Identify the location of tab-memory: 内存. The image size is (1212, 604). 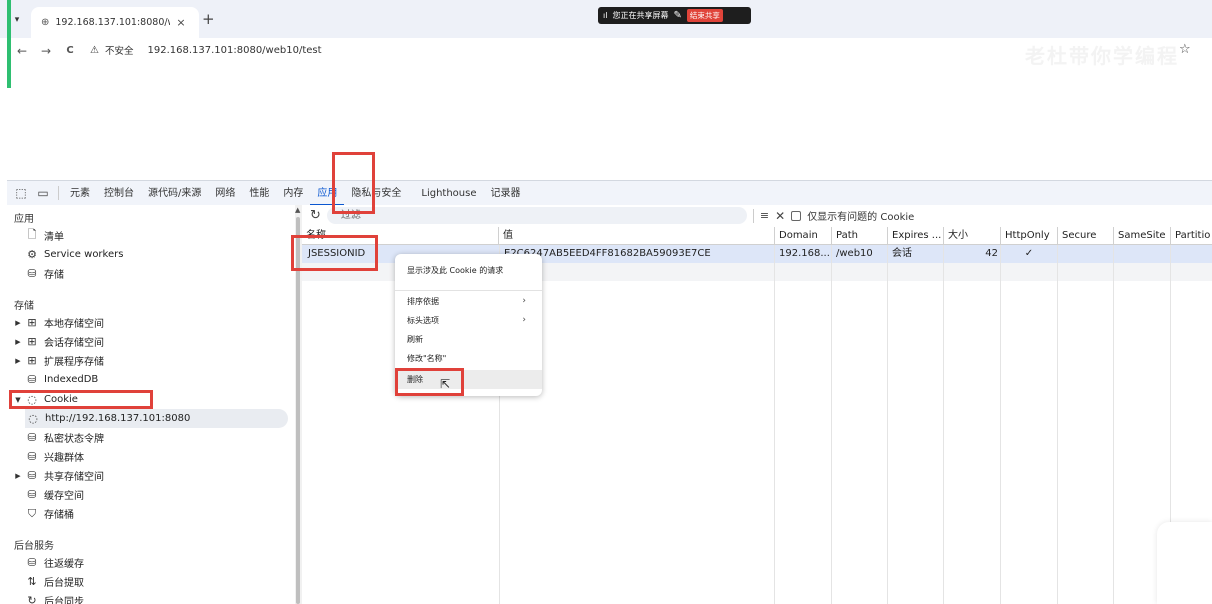
(293, 193).